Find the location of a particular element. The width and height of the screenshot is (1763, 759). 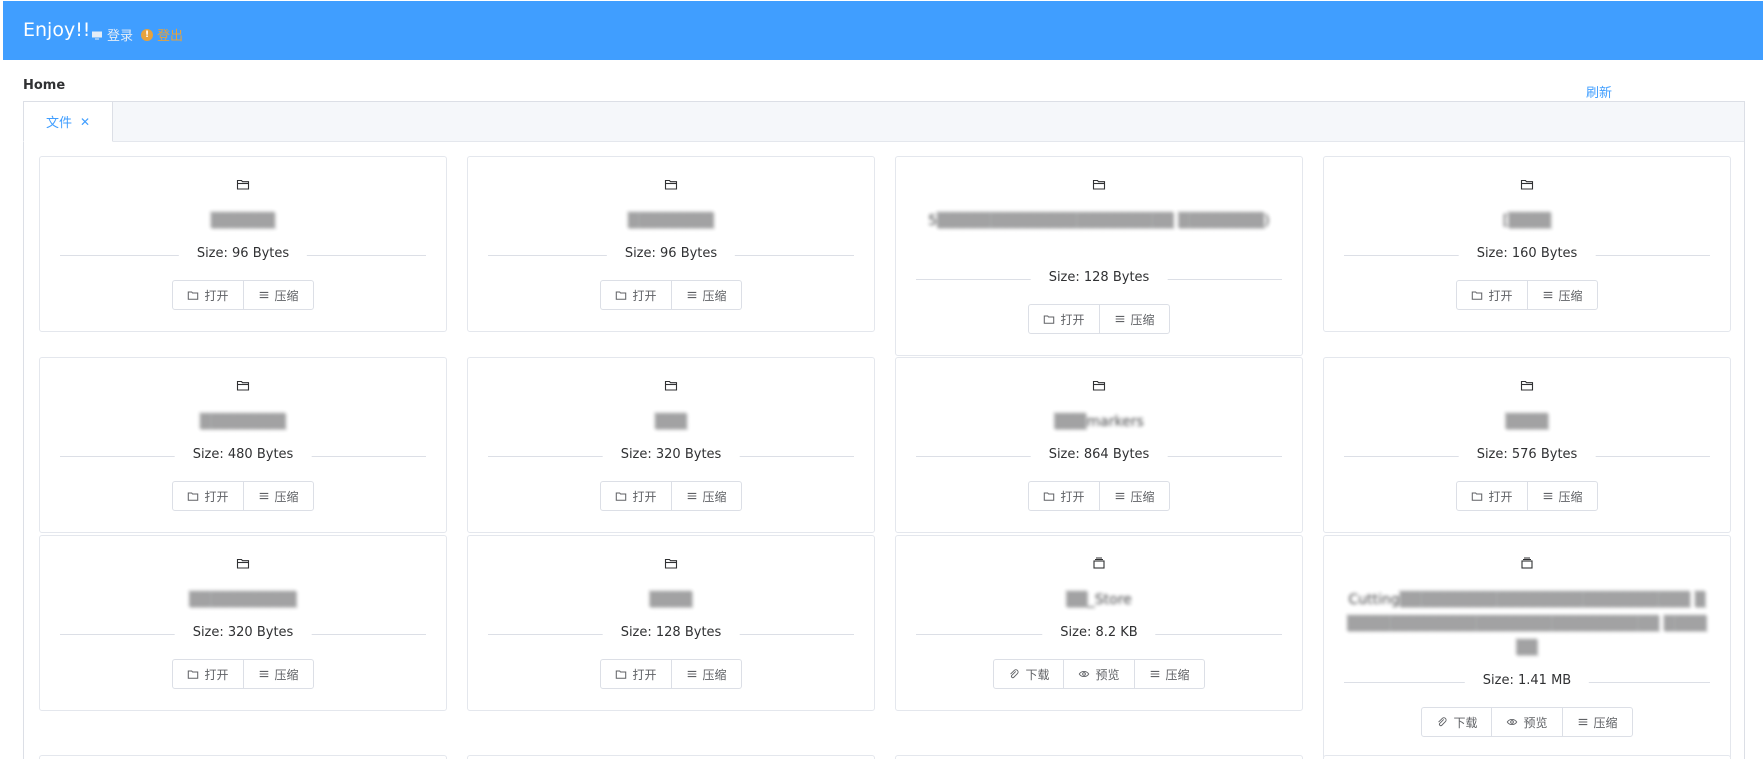

folder-card: ▒▒▒▒ Size: 128 Bytes 打开 压缩 is located at coordinates (671, 623).